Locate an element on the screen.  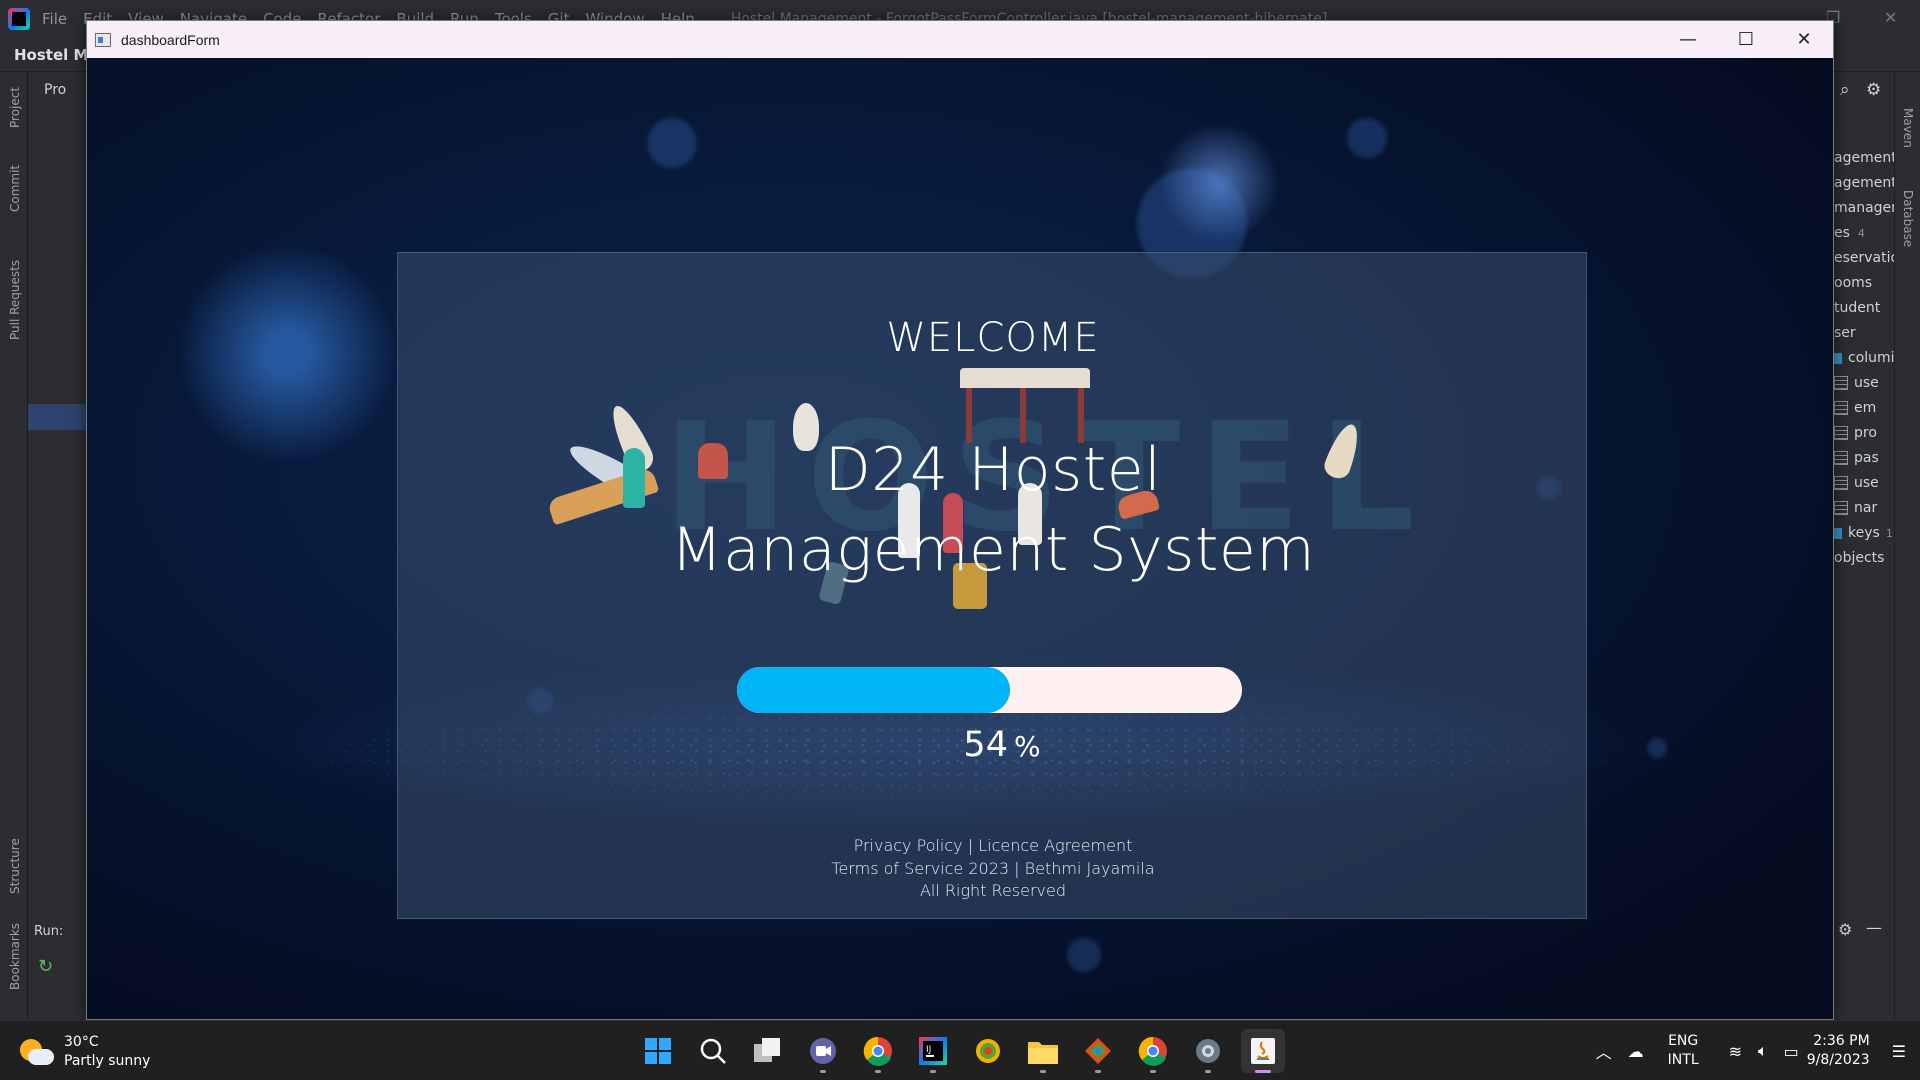
svg-text: IJ is located at coordinates (928, 1050).